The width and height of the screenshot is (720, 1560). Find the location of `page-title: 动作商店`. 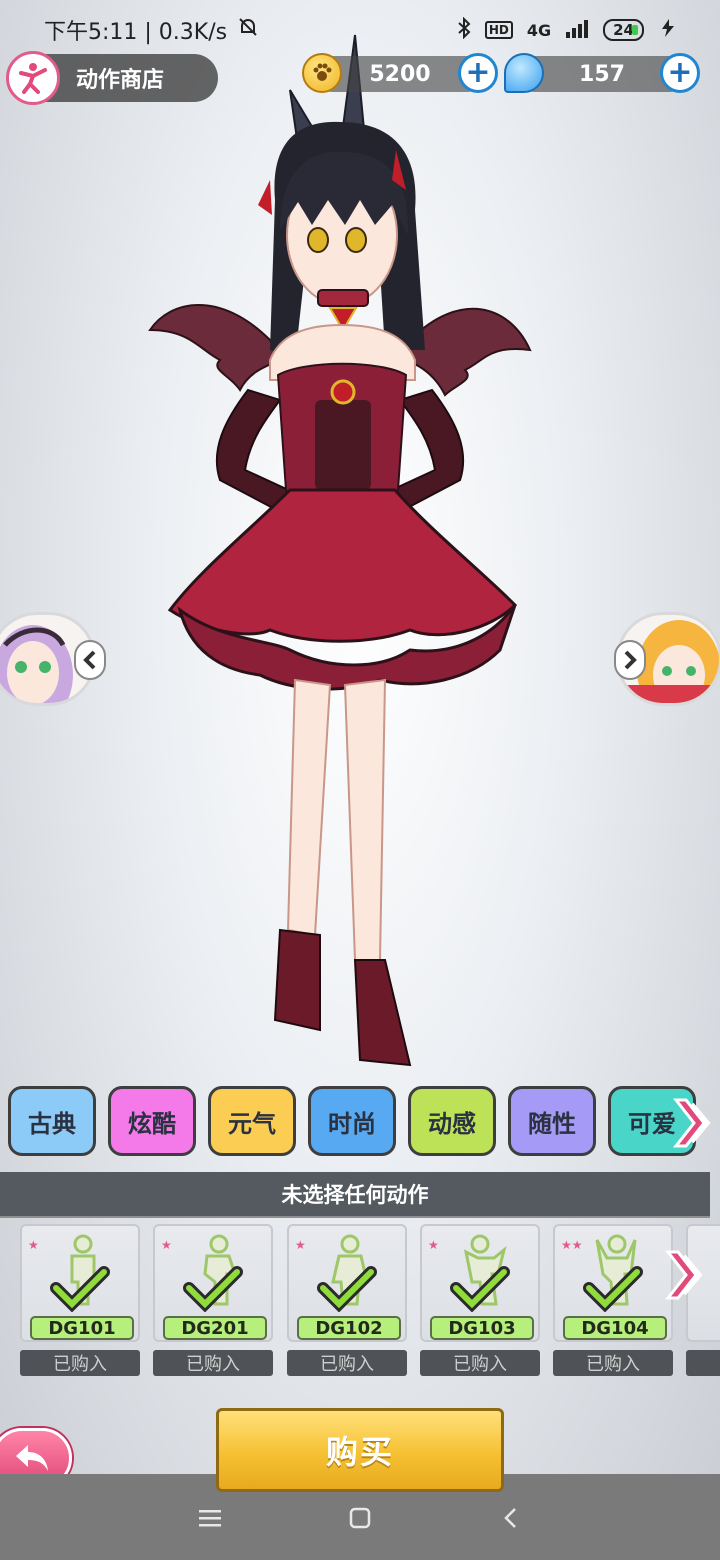

page-title: 动作商店 is located at coordinates (120, 80).